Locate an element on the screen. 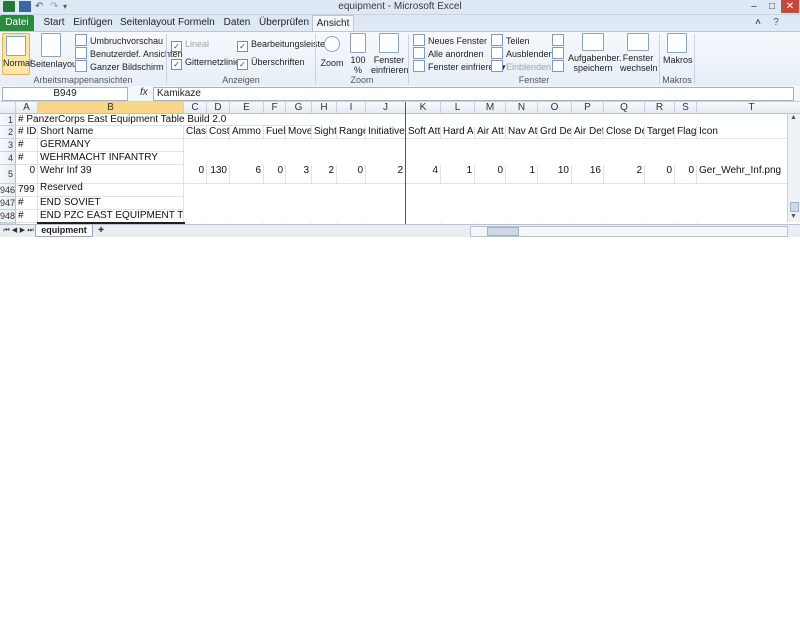 This screenshot has width=800, height=640. row-header: 948 is located at coordinates (8, 216).